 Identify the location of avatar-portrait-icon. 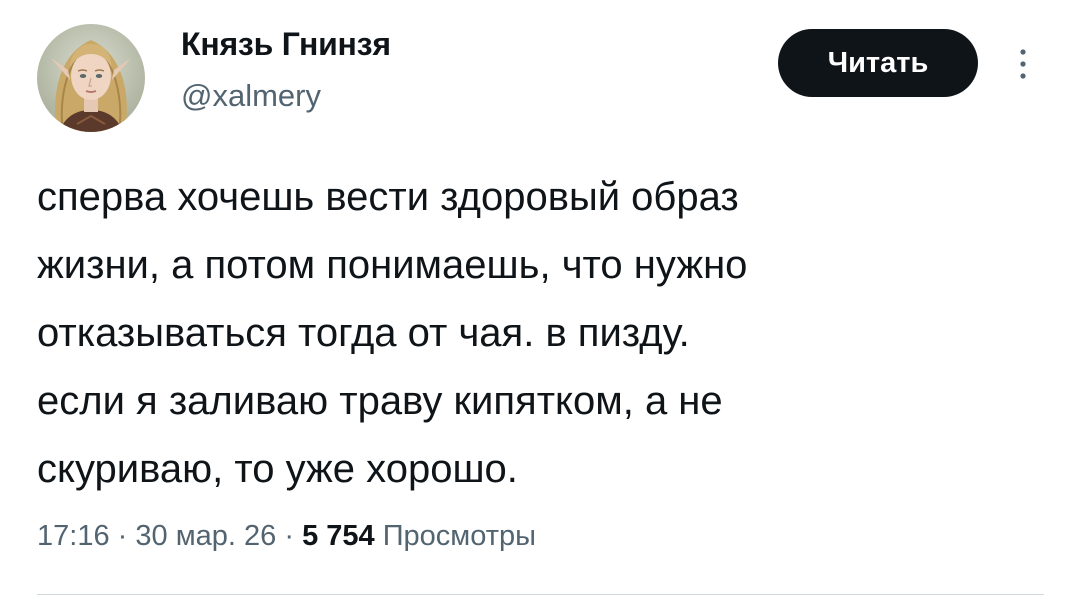
(91, 78).